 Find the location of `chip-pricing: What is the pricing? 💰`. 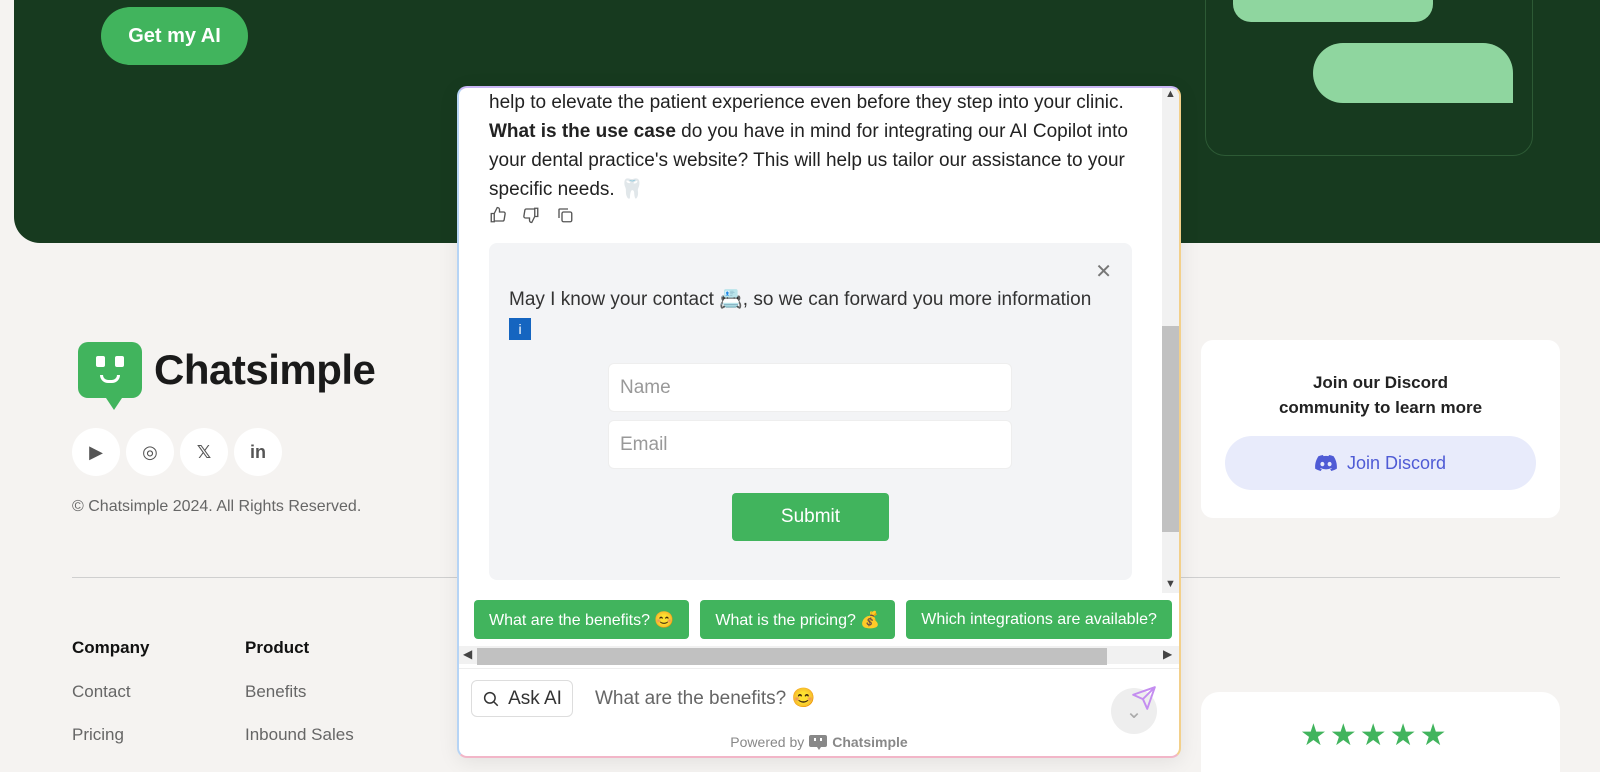

chip-pricing: What is the pricing? 💰 is located at coordinates (798, 619).